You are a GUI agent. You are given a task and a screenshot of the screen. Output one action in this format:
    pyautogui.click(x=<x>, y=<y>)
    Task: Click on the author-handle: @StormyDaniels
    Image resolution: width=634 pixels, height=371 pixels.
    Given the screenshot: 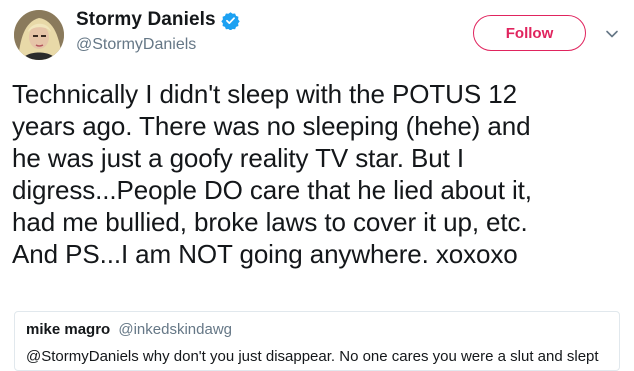 What is the action you would take?
    pyautogui.click(x=158, y=45)
    